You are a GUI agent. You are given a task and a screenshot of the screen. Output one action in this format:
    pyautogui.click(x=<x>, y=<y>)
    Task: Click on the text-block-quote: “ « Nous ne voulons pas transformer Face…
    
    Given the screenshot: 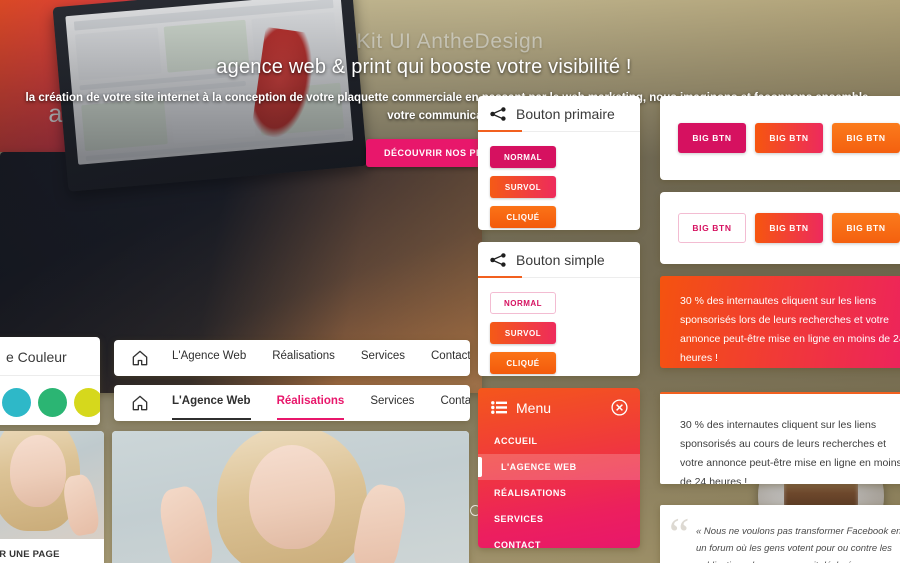 What is the action you would take?
    pyautogui.click(x=780, y=534)
    